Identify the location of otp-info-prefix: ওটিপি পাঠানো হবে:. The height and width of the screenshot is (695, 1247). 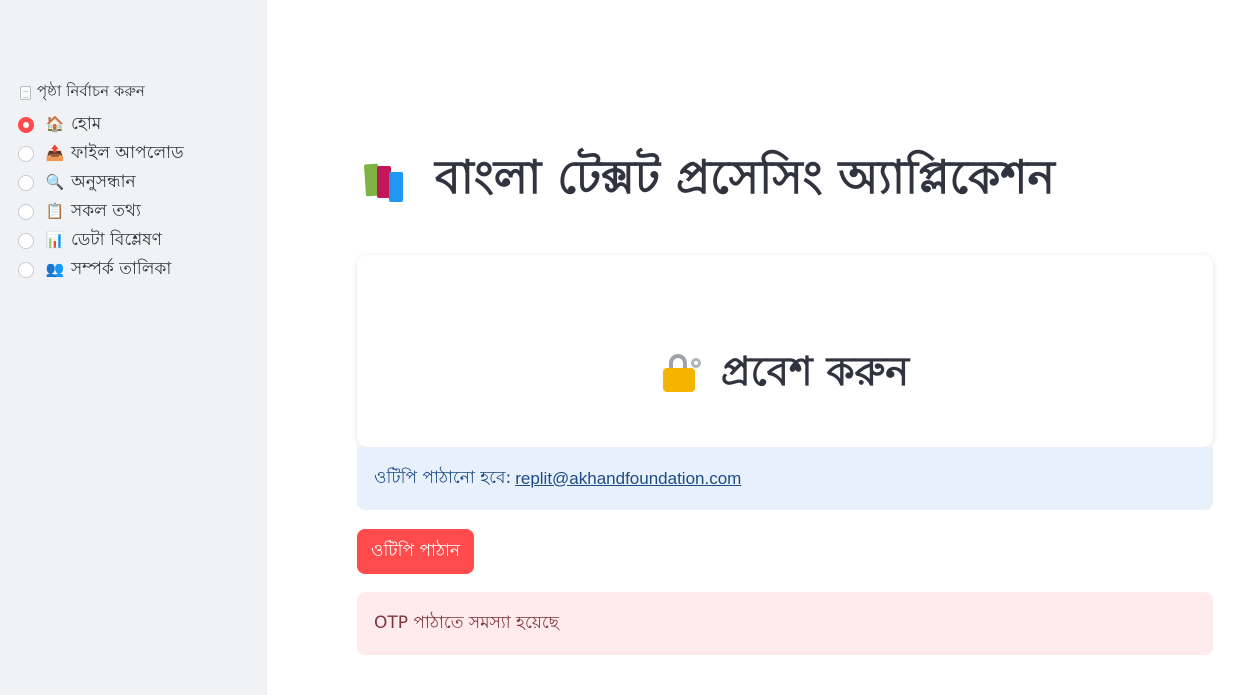
(443, 477).